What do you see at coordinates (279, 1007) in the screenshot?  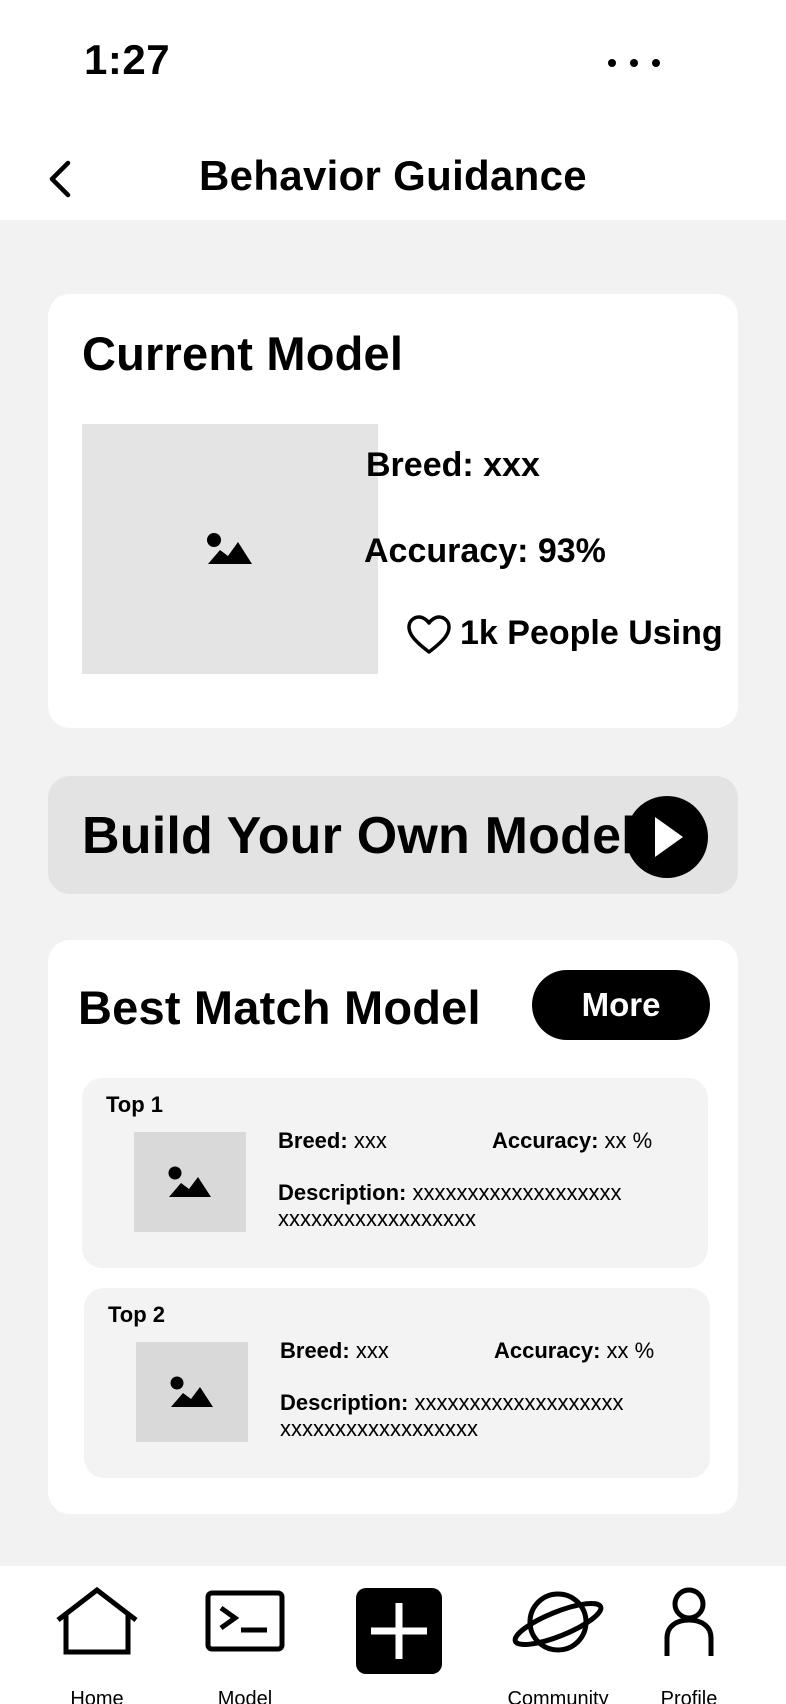 I see `best-match-title: Best Match Model` at bounding box center [279, 1007].